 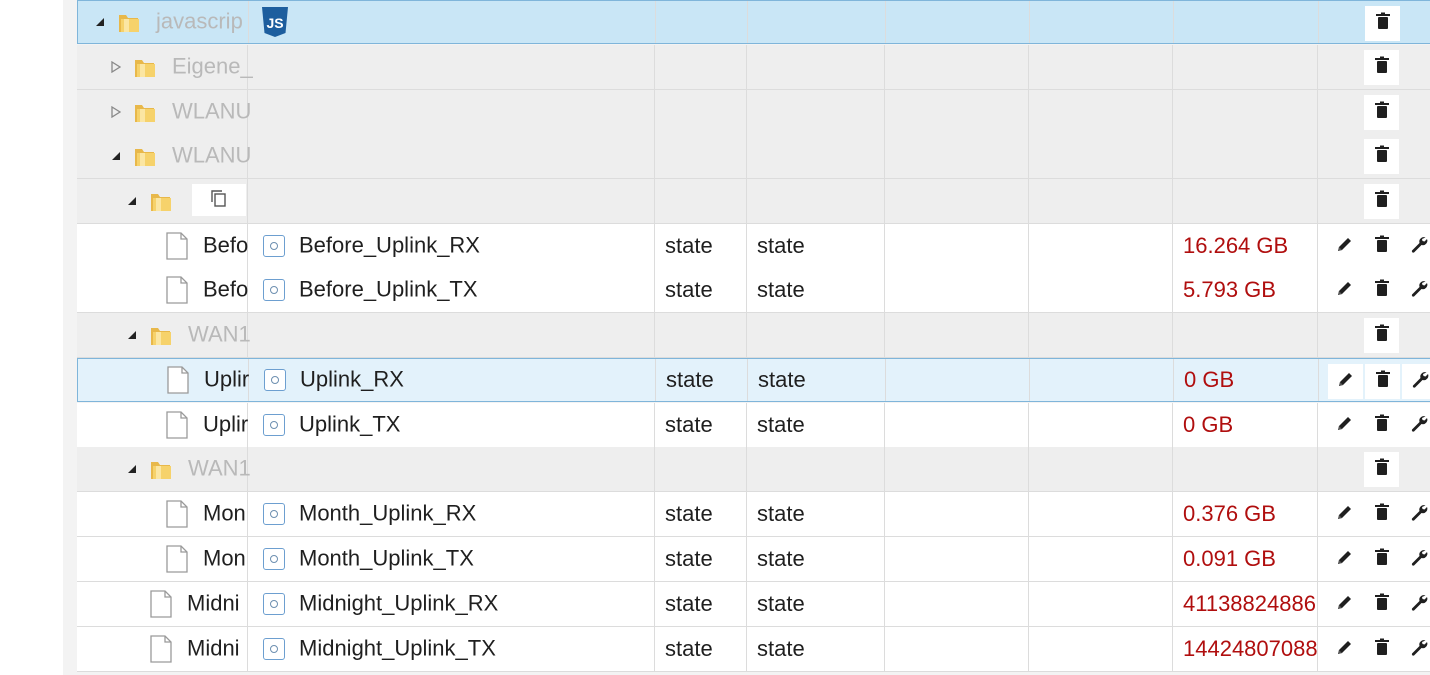 I want to click on table-row: Mon Month_Uplink_RX state state 0.376 GB, so click(x=753, y=514).